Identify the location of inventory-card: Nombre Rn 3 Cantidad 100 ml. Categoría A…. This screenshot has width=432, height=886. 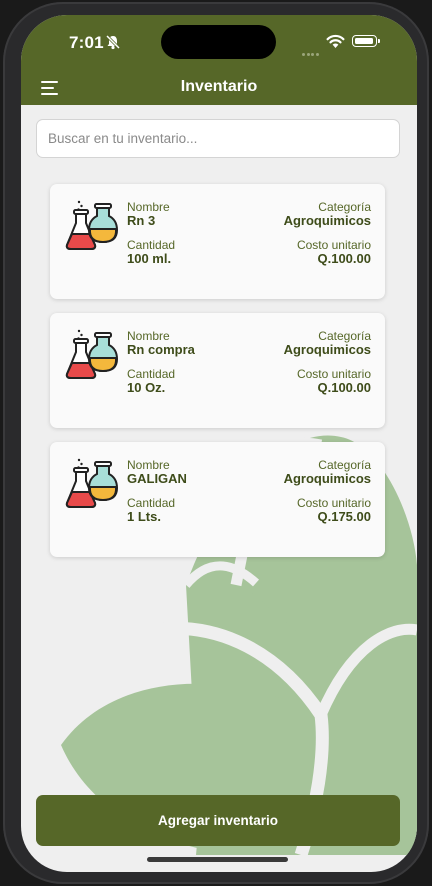
(217, 241).